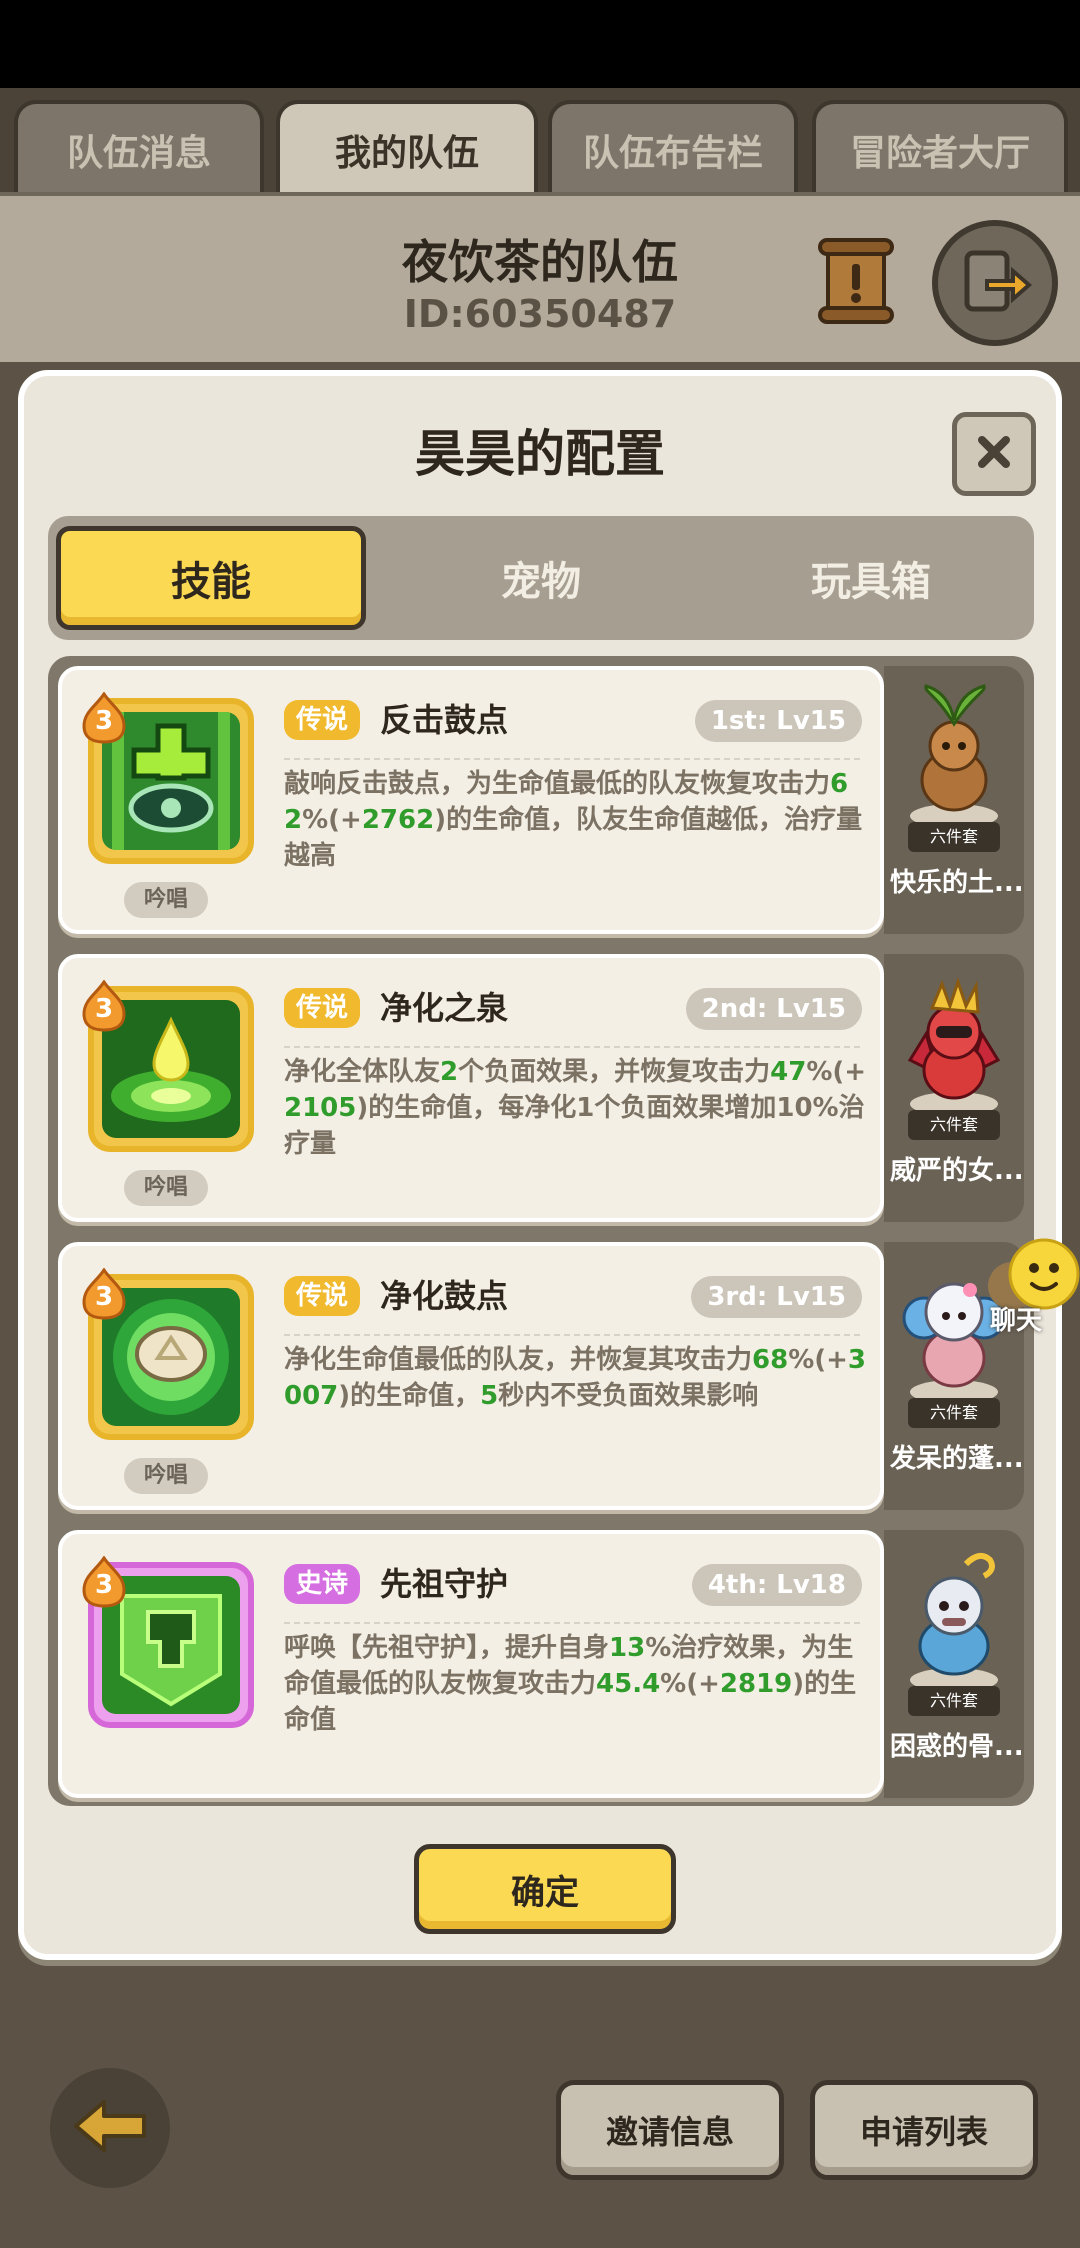 The height and width of the screenshot is (2248, 1080). I want to click on skill-name: 先祖守护, so click(444, 1584).